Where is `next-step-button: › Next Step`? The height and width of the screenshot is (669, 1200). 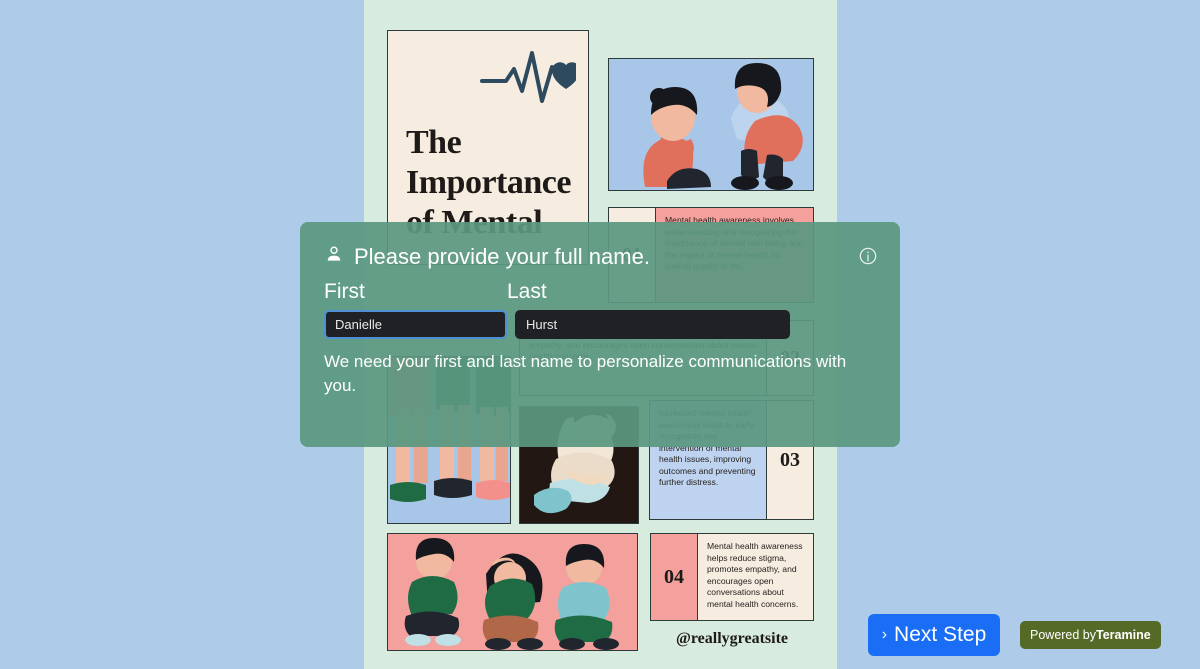
next-step-button: › Next Step is located at coordinates (934, 635).